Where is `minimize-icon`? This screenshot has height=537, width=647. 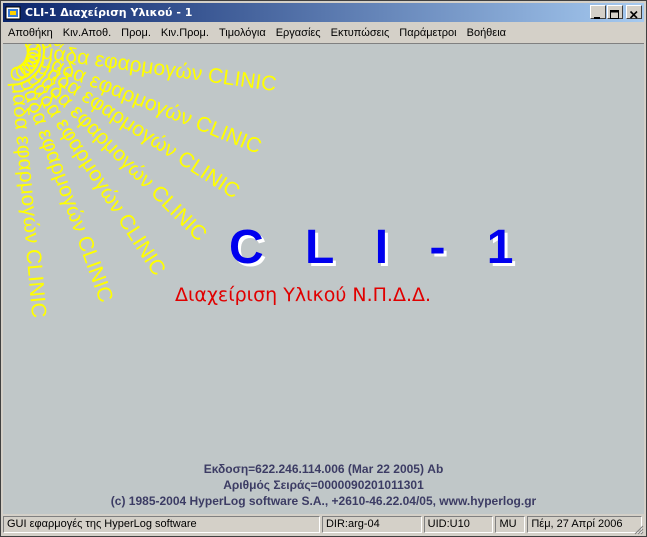 minimize-icon is located at coordinates (597, 18).